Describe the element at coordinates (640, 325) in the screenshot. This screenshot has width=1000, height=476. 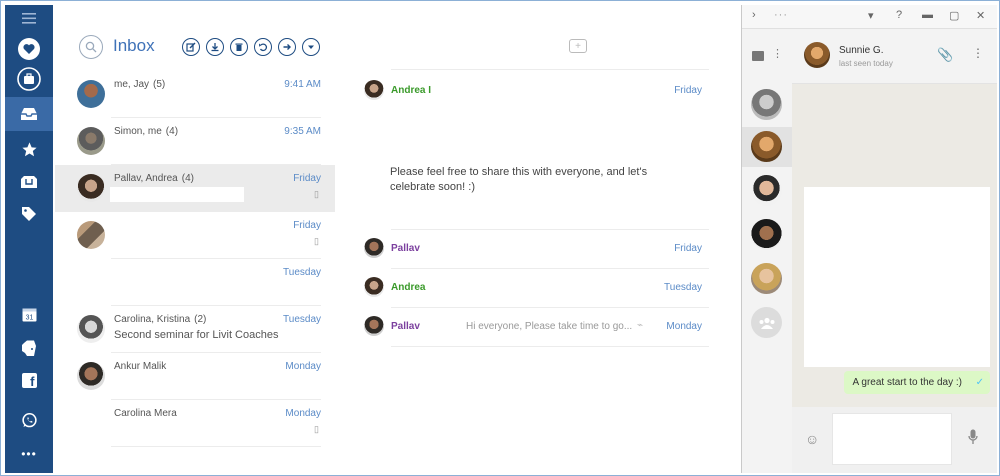
I see `paperclip-icon: ⌁` at that location.